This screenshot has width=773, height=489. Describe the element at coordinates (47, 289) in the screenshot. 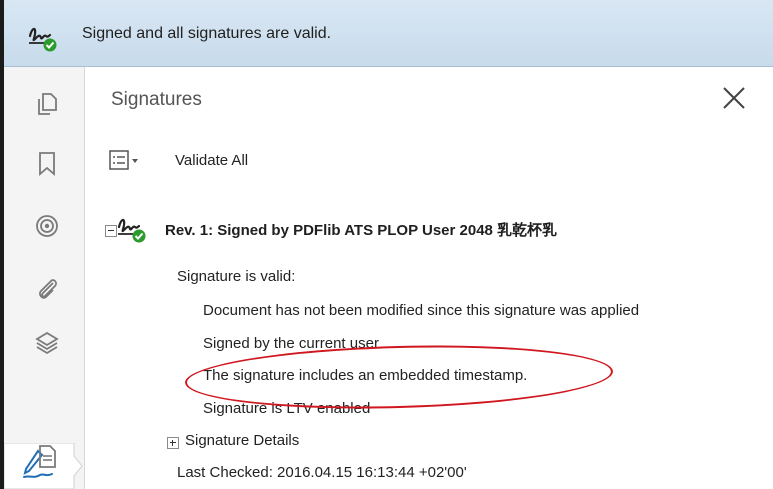

I see `attachment-icon` at that location.